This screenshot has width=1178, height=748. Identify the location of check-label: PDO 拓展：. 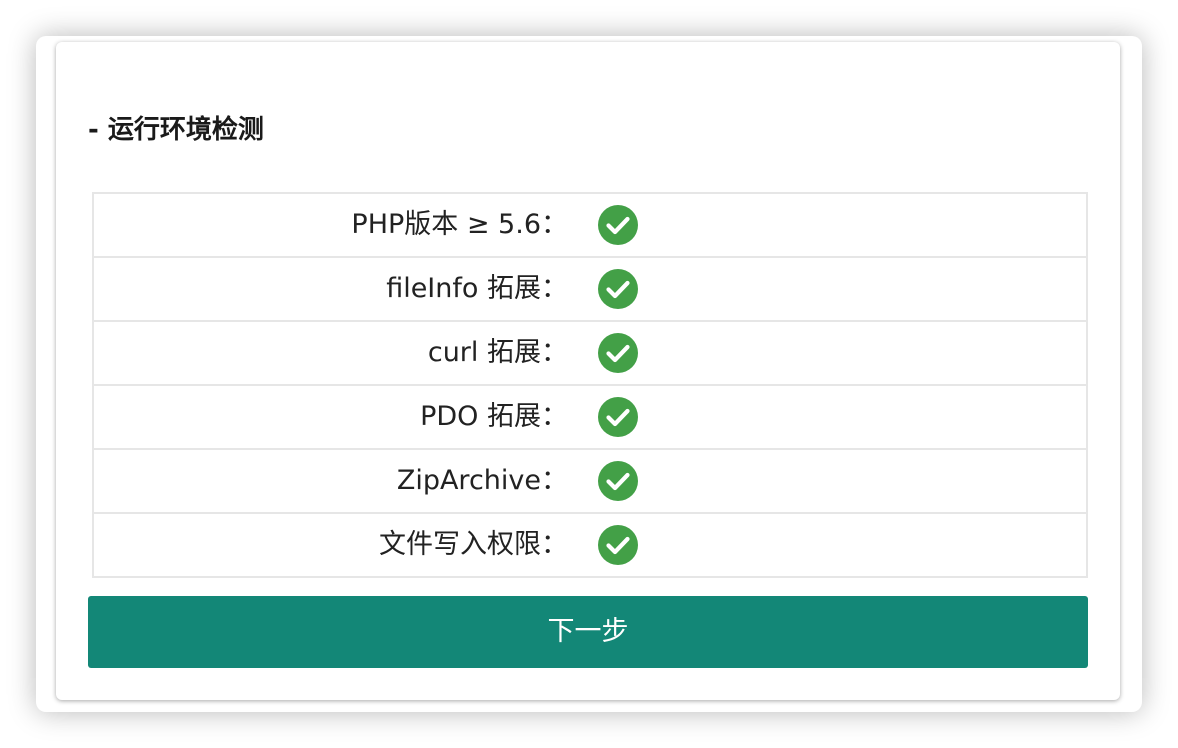
(494, 416).